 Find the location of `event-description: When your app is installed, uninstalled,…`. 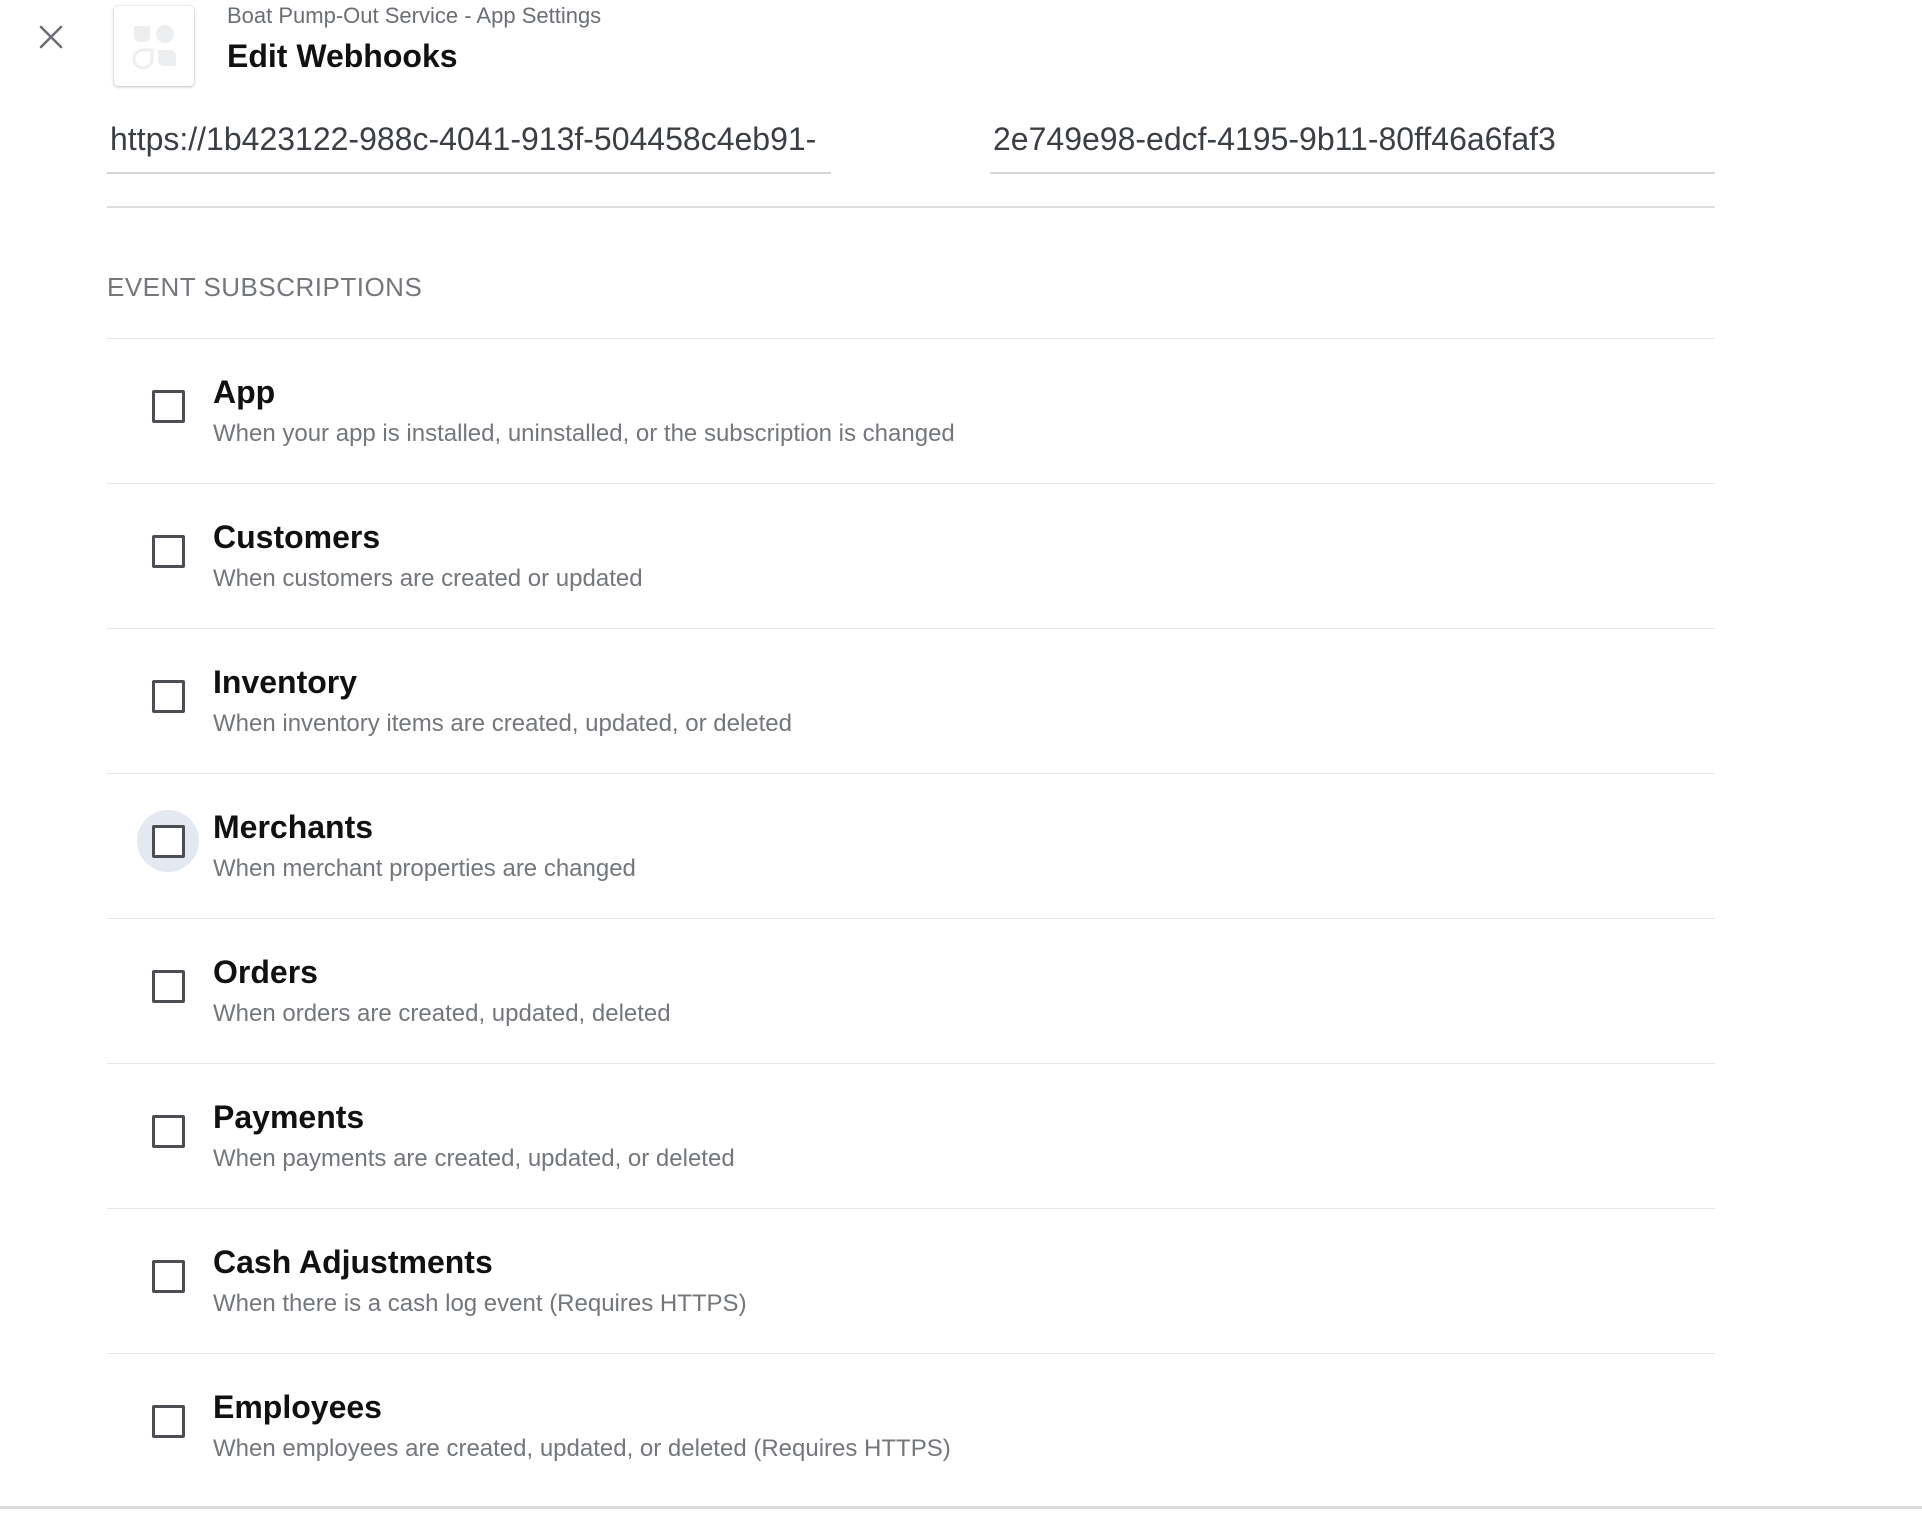

event-description: When your app is installed, uninstalled,… is located at coordinates (584, 433).